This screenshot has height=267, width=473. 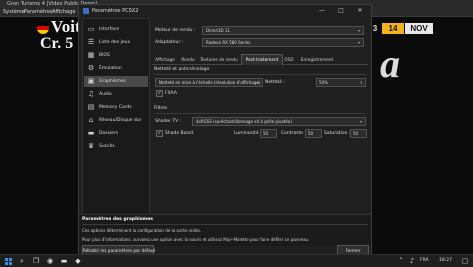 I want to click on date-day: 14, so click(x=393, y=28).